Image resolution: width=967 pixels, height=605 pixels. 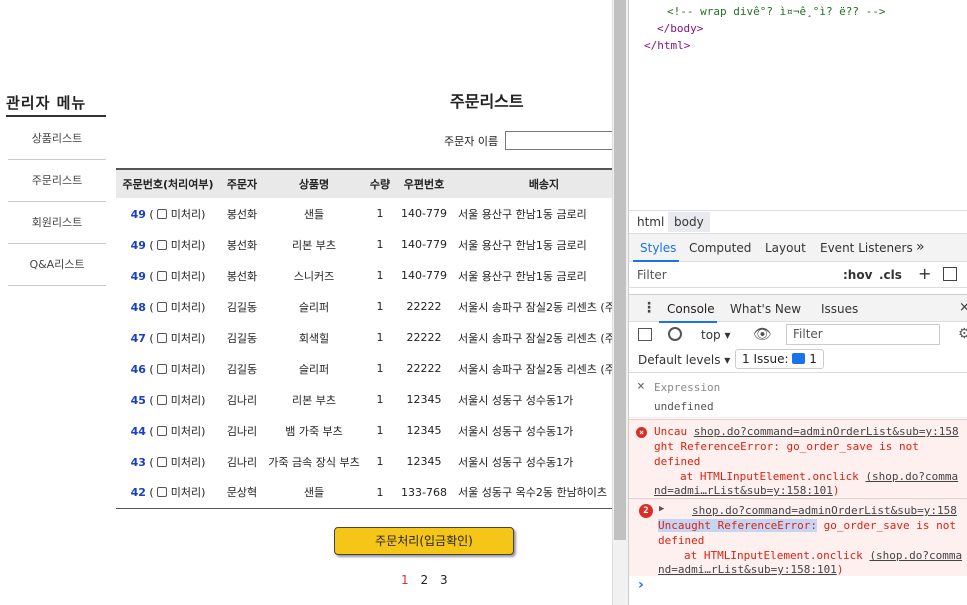 I want to click on issues-count: 1, so click(x=813, y=359).